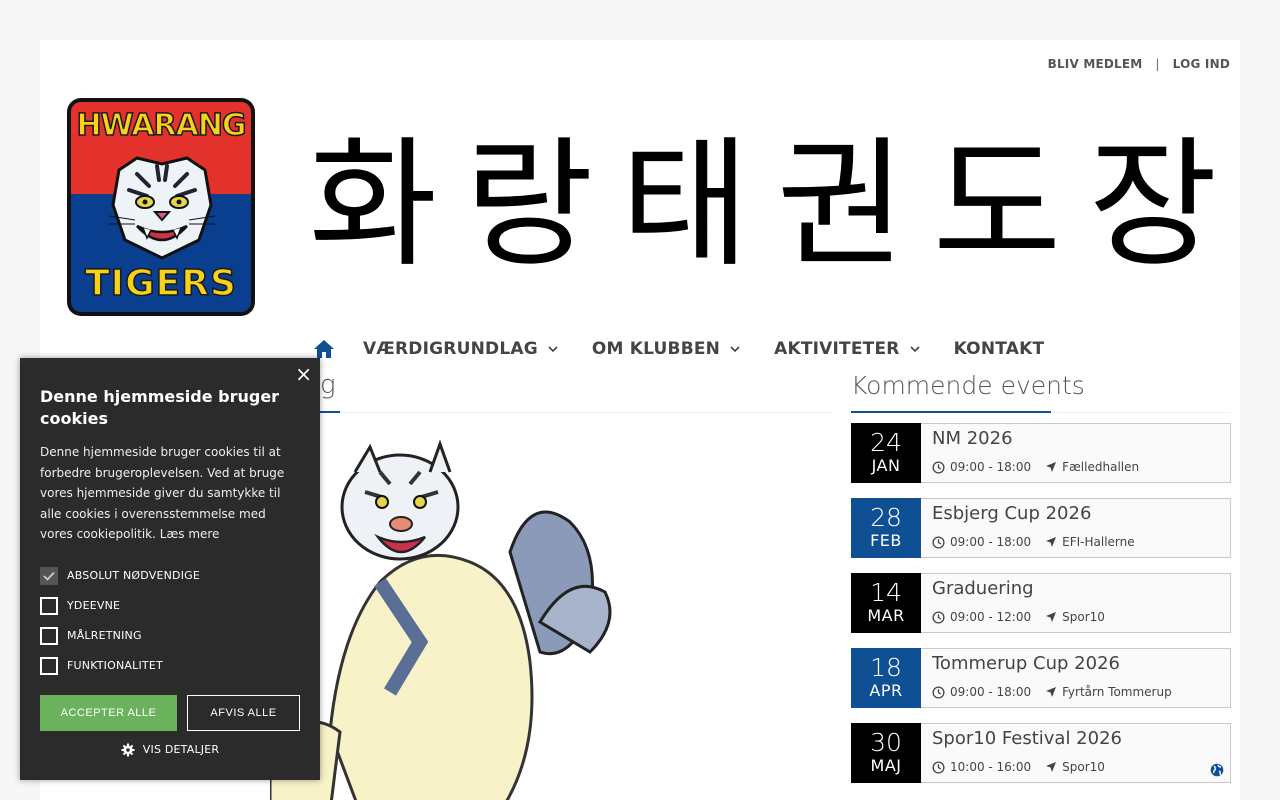  I want to click on cookie-title: Denne hjemmeside bruger cookies, so click(160, 407).